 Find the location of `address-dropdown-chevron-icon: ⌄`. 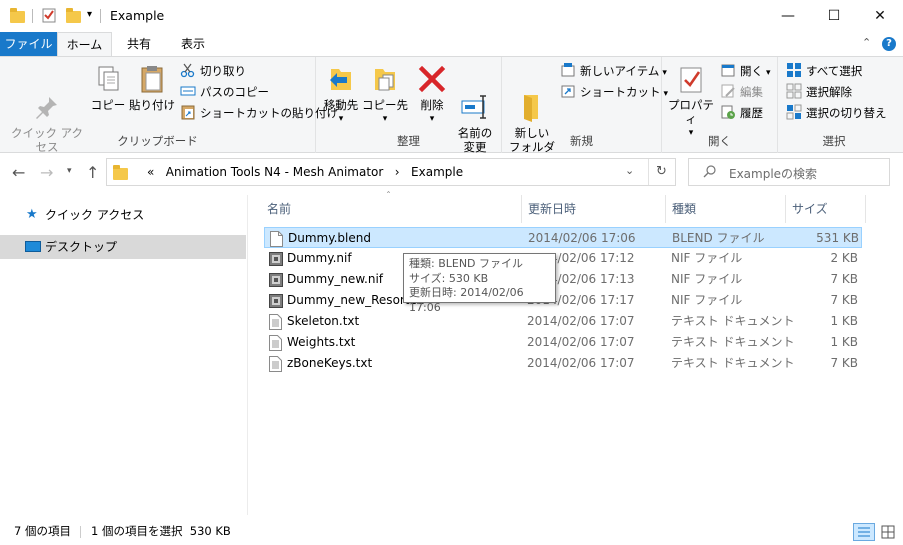

address-dropdown-chevron-icon: ⌄ is located at coordinates (629, 170).